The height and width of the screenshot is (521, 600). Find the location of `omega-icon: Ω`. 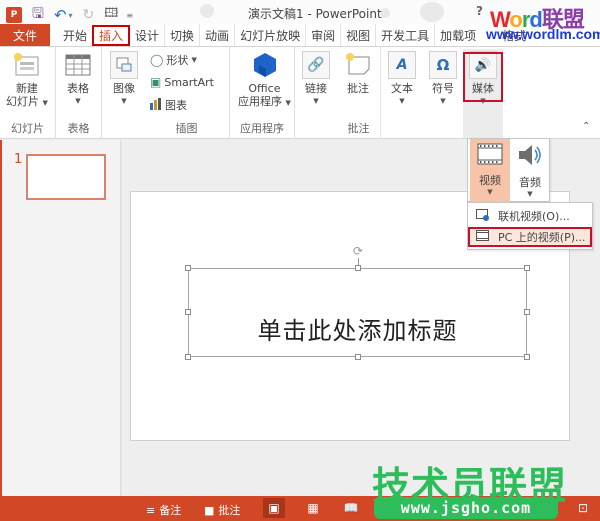

omega-icon: Ω is located at coordinates (443, 65).